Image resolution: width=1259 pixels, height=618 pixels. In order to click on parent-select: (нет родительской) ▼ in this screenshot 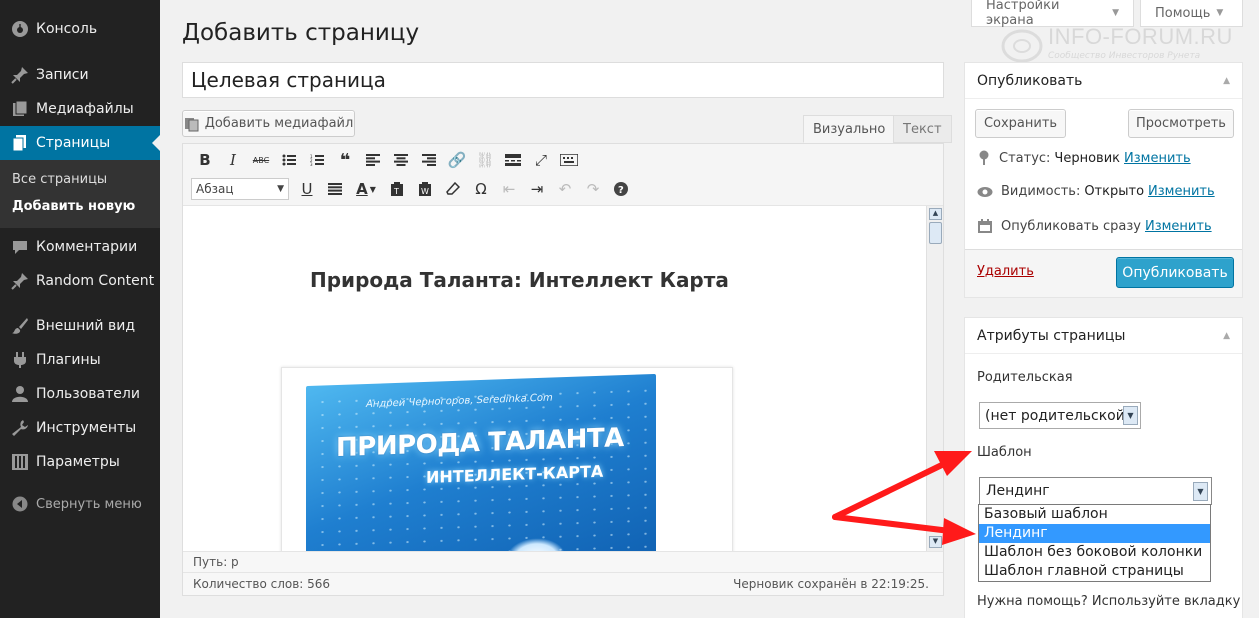, I will do `click(1060, 415)`.